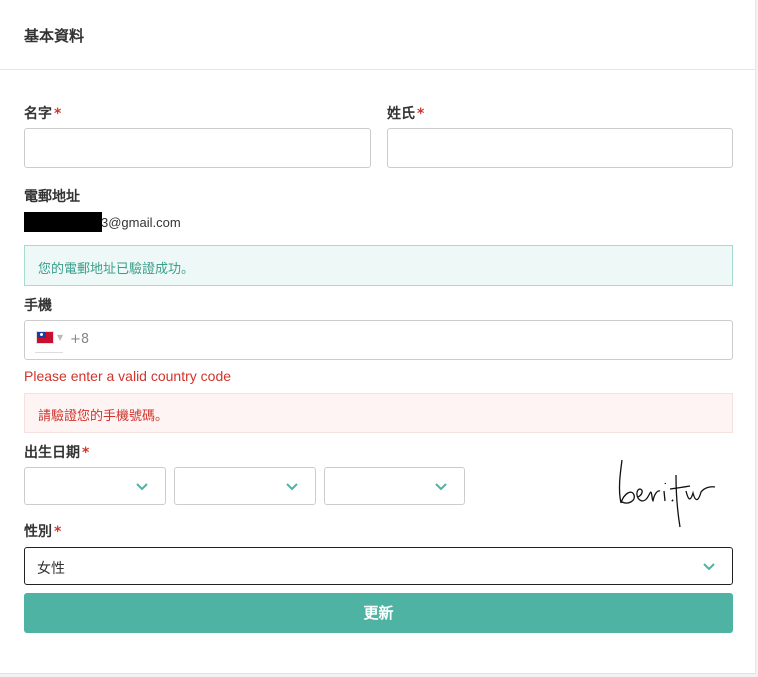 This screenshot has height=677, width=758. Describe the element at coordinates (38, 114) in the screenshot. I see `first-name-label-text: 名字` at that location.